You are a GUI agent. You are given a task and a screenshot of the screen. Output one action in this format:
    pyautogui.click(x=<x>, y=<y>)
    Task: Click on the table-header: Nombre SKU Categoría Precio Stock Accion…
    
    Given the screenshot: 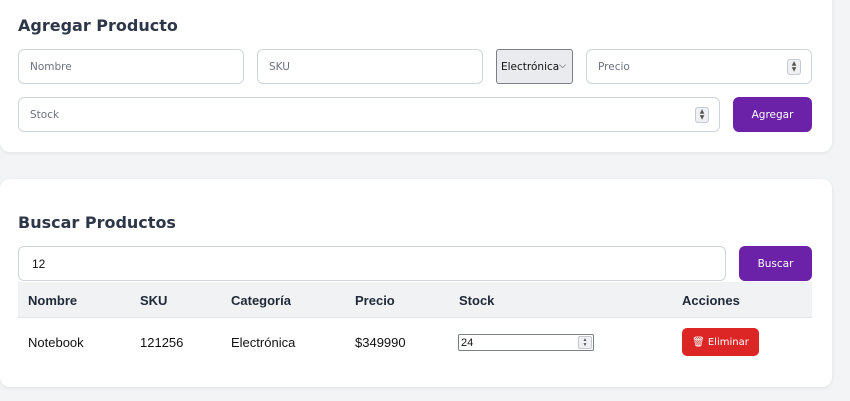 What is the action you would take?
    pyautogui.click(x=415, y=300)
    